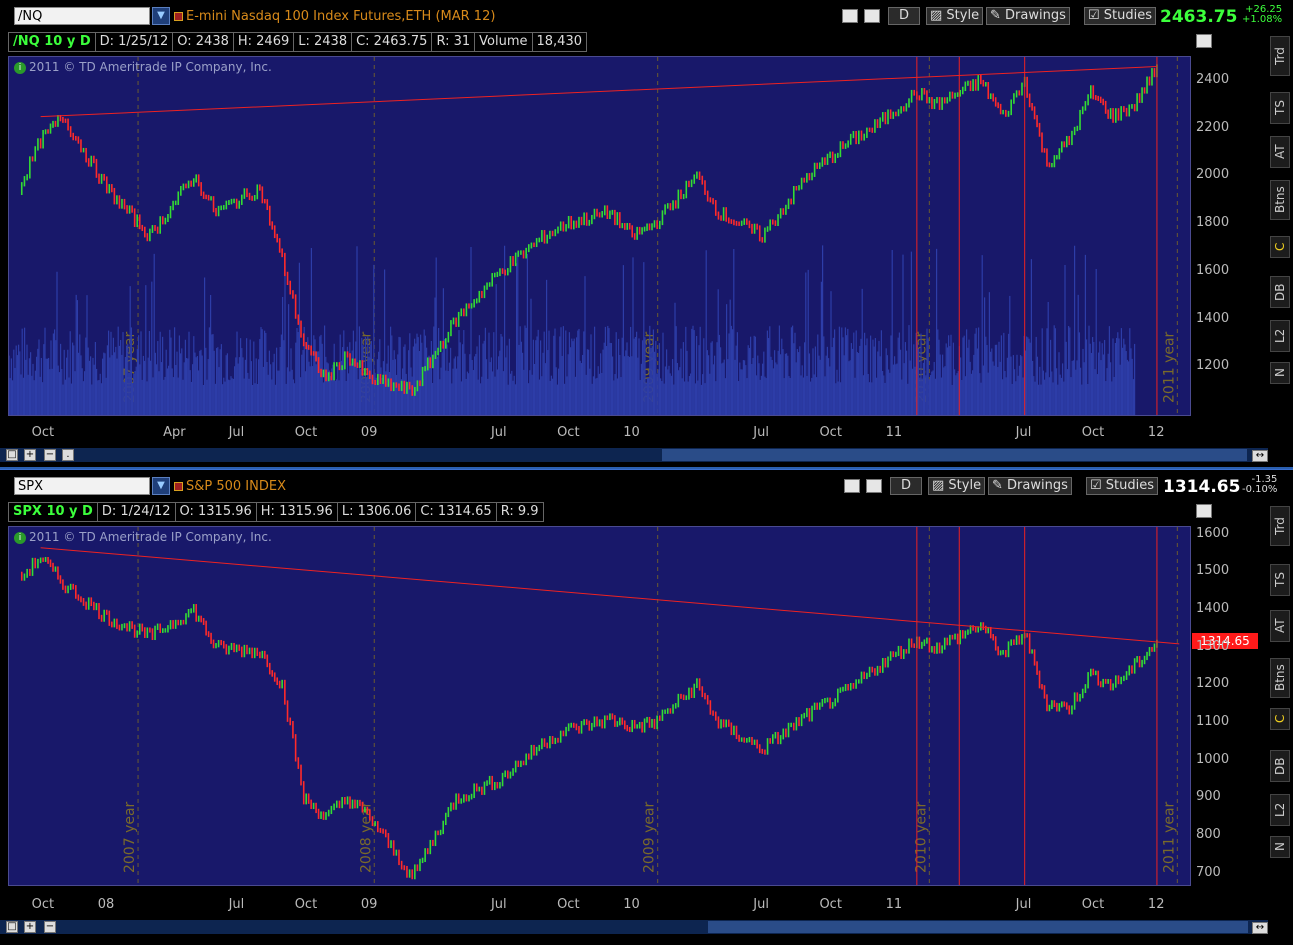  Describe the element at coordinates (1213, 571) in the screenshot. I see `y-tick-label: 1500` at that location.